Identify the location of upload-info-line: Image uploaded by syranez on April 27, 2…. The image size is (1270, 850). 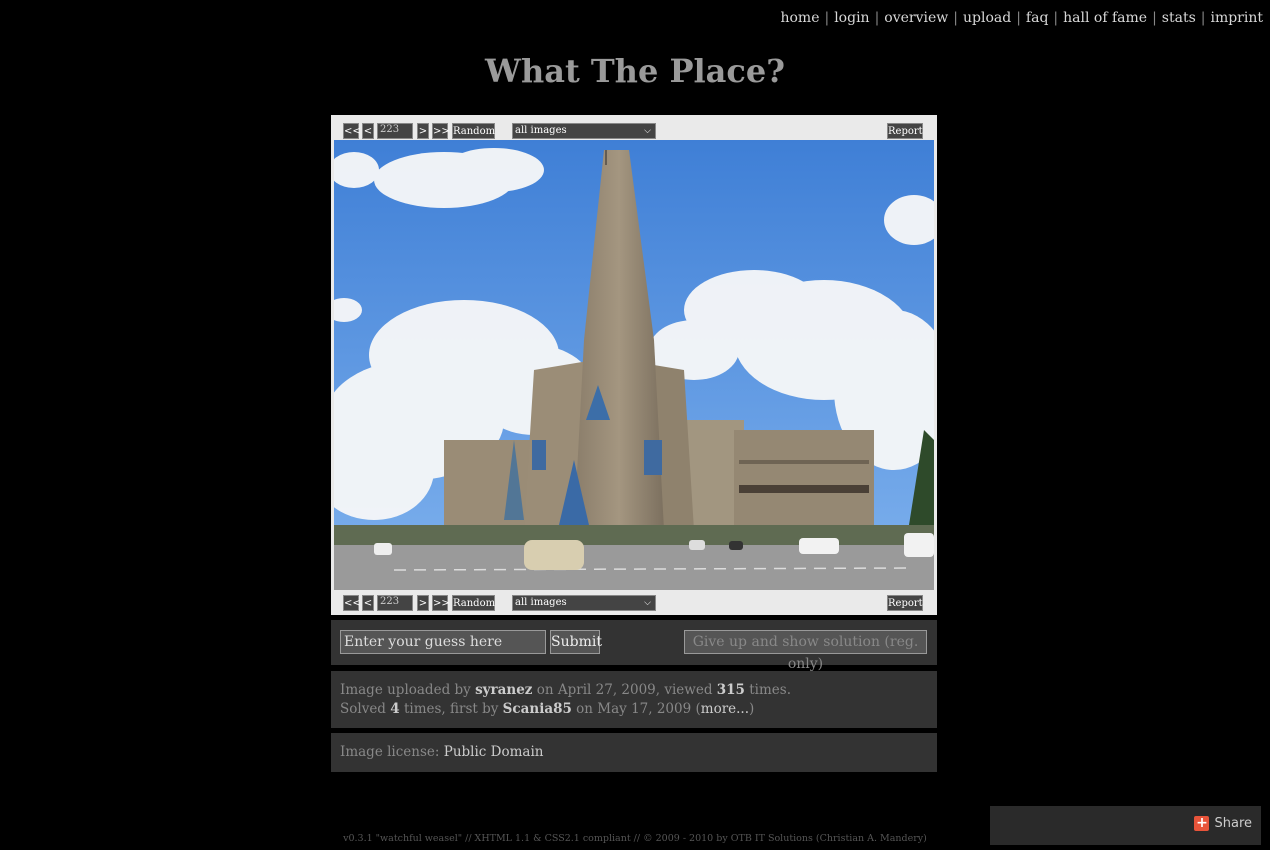
(634, 690).